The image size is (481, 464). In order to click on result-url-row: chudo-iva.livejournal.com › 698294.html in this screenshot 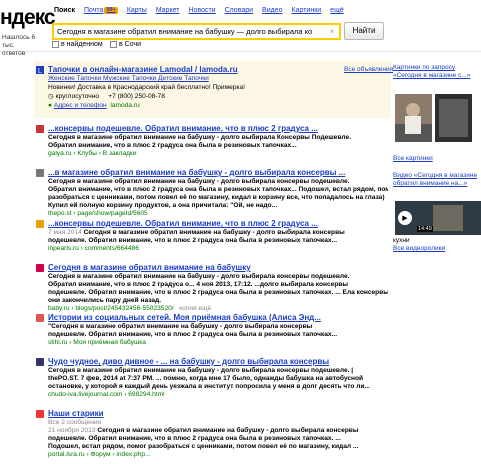, I will do `click(218, 395)`.